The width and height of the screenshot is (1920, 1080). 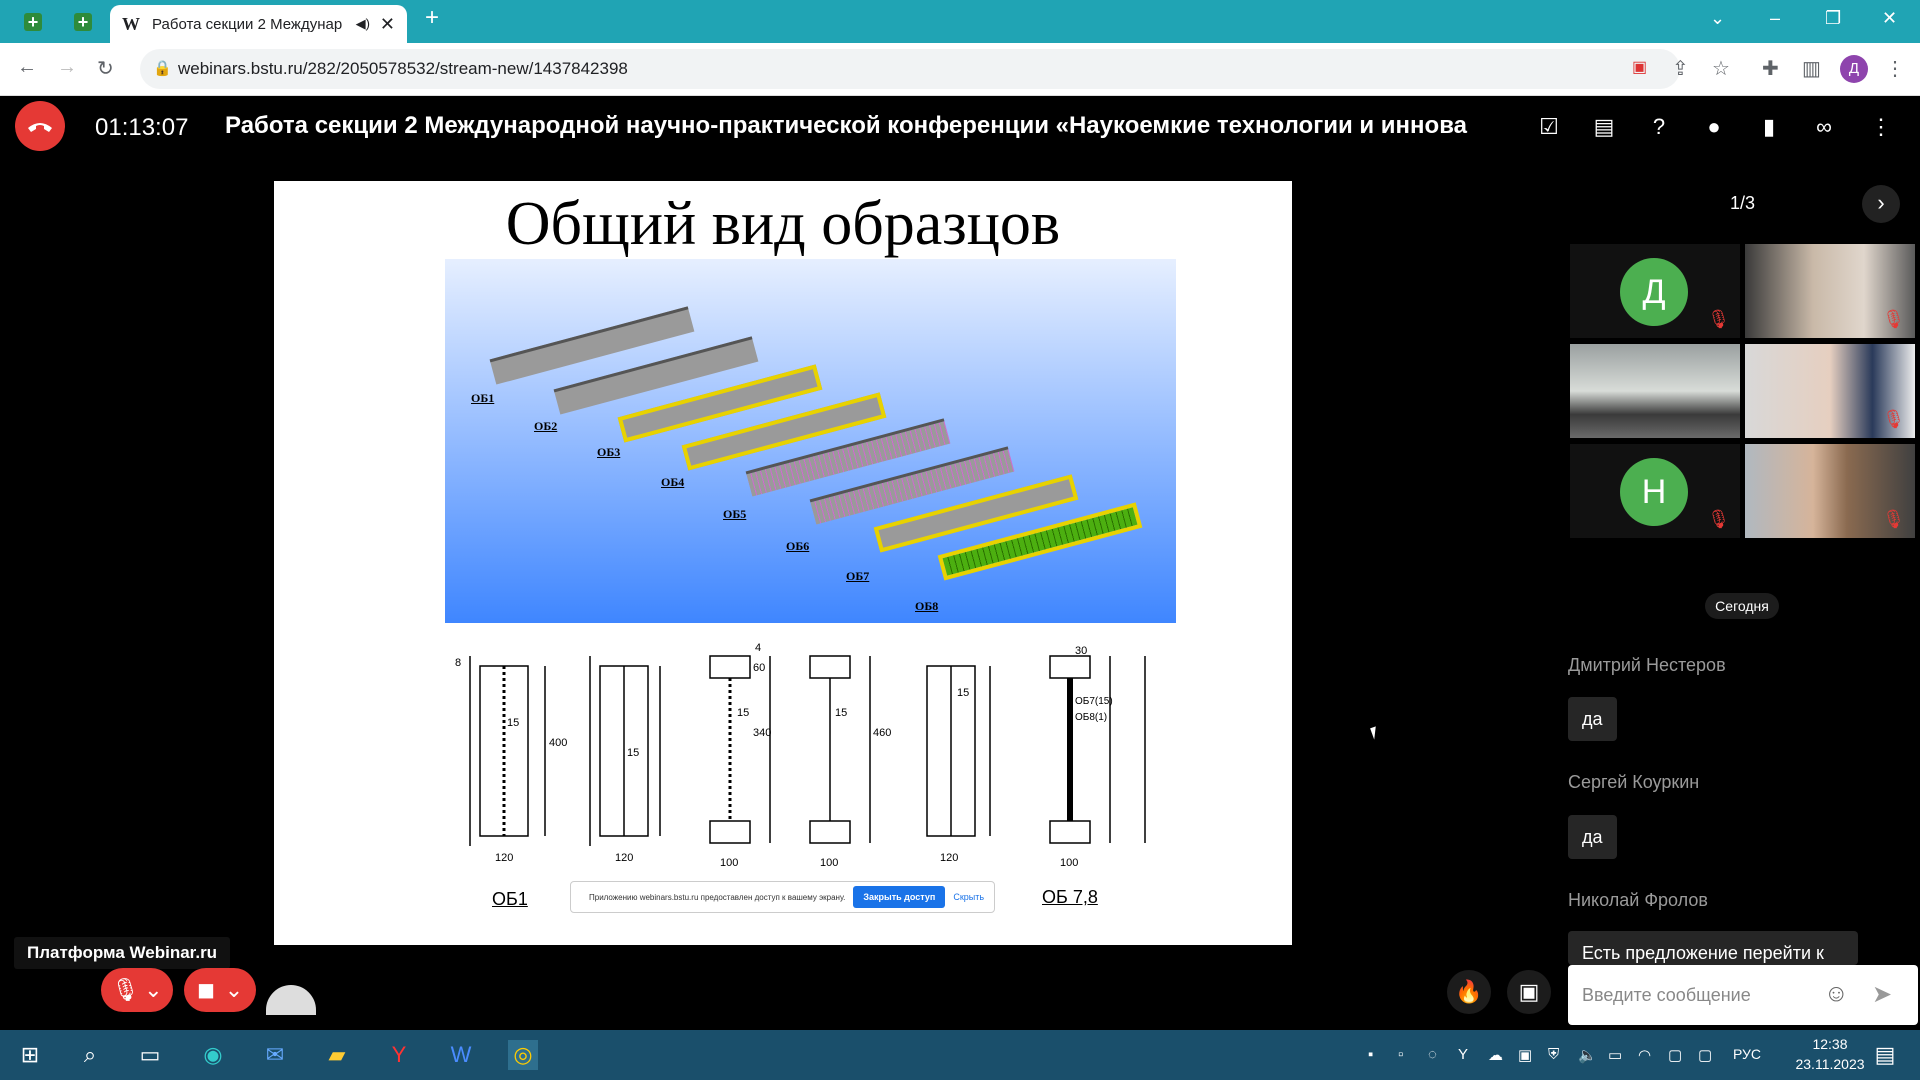 I want to click on back-icon: ←, so click(x=27, y=67).